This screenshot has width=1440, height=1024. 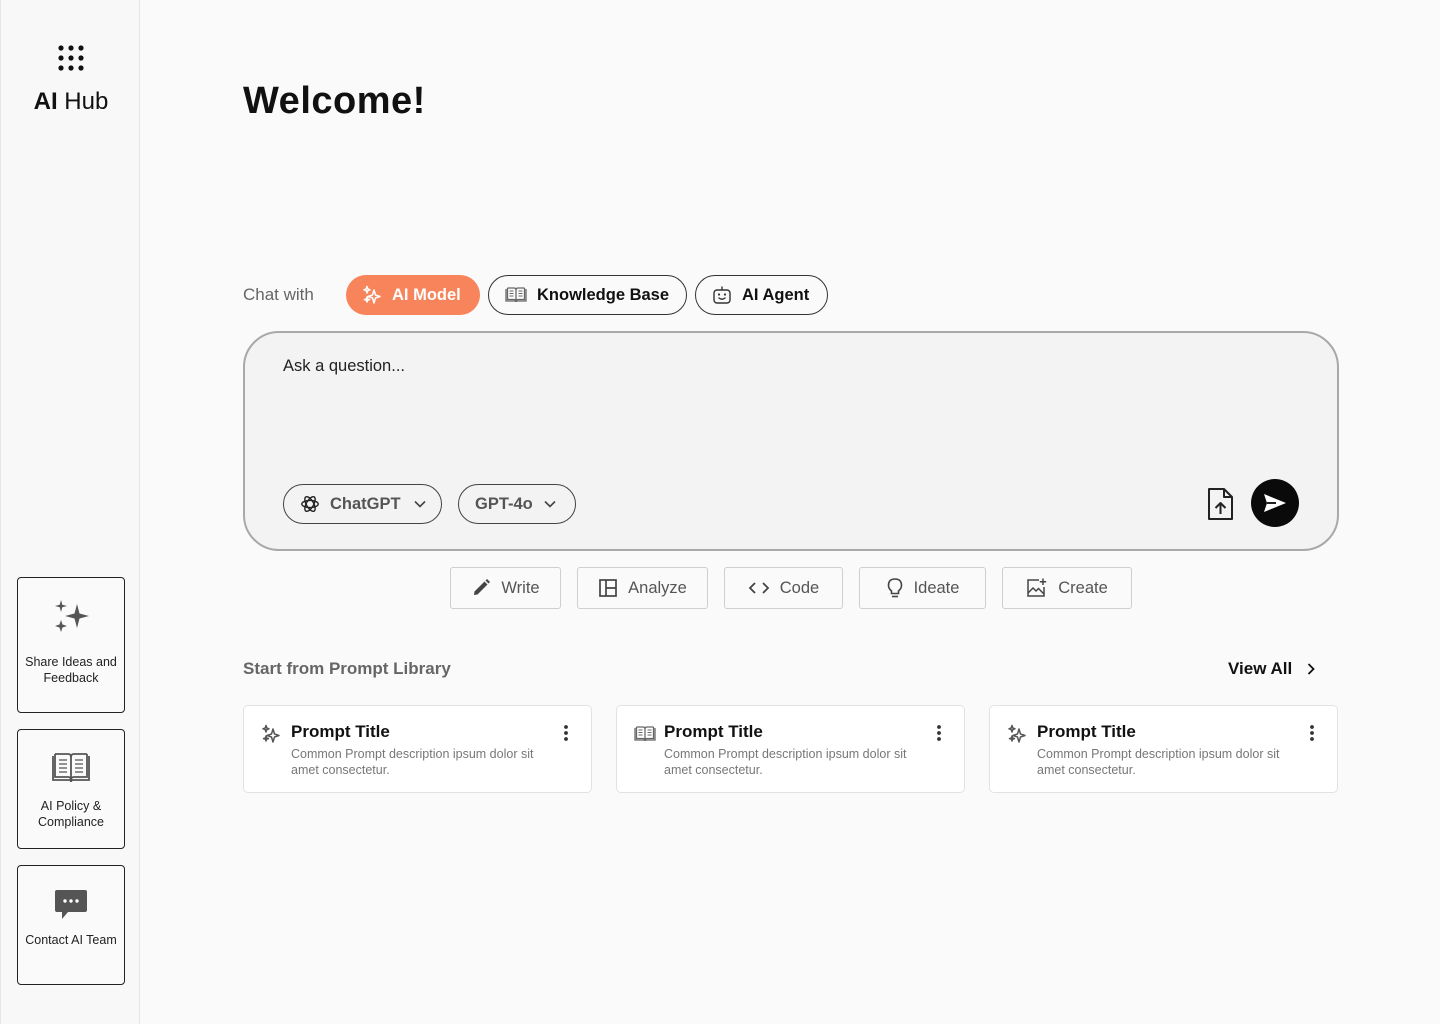 I want to click on page-title: Welcome!, so click(x=334, y=101).